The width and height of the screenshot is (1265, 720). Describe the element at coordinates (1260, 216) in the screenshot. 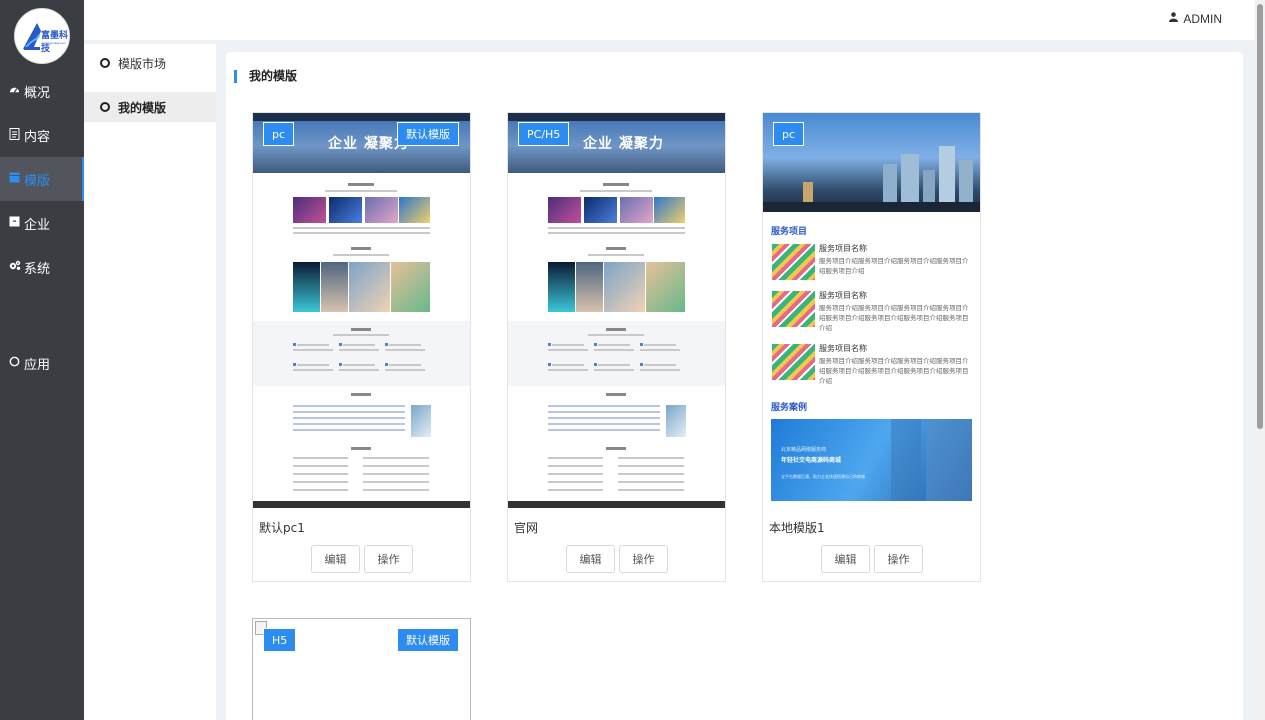

I see `scrollbar-thumb` at that location.